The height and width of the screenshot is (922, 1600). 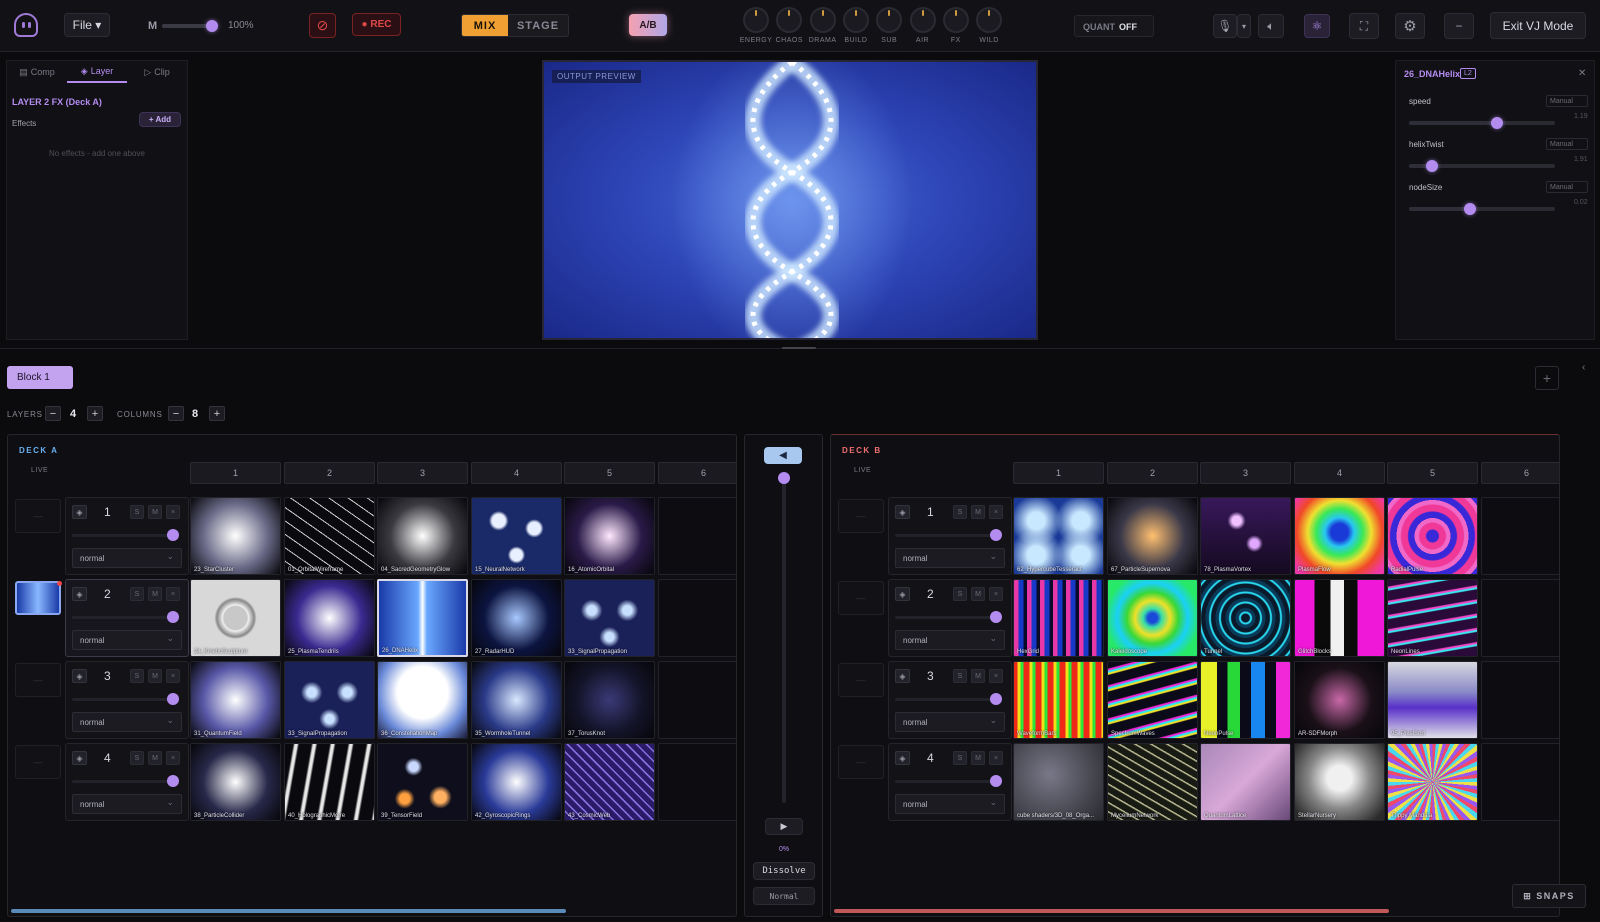 What do you see at coordinates (422, 618) in the screenshot?
I see `clip-slot: 26_DNAHelix` at bounding box center [422, 618].